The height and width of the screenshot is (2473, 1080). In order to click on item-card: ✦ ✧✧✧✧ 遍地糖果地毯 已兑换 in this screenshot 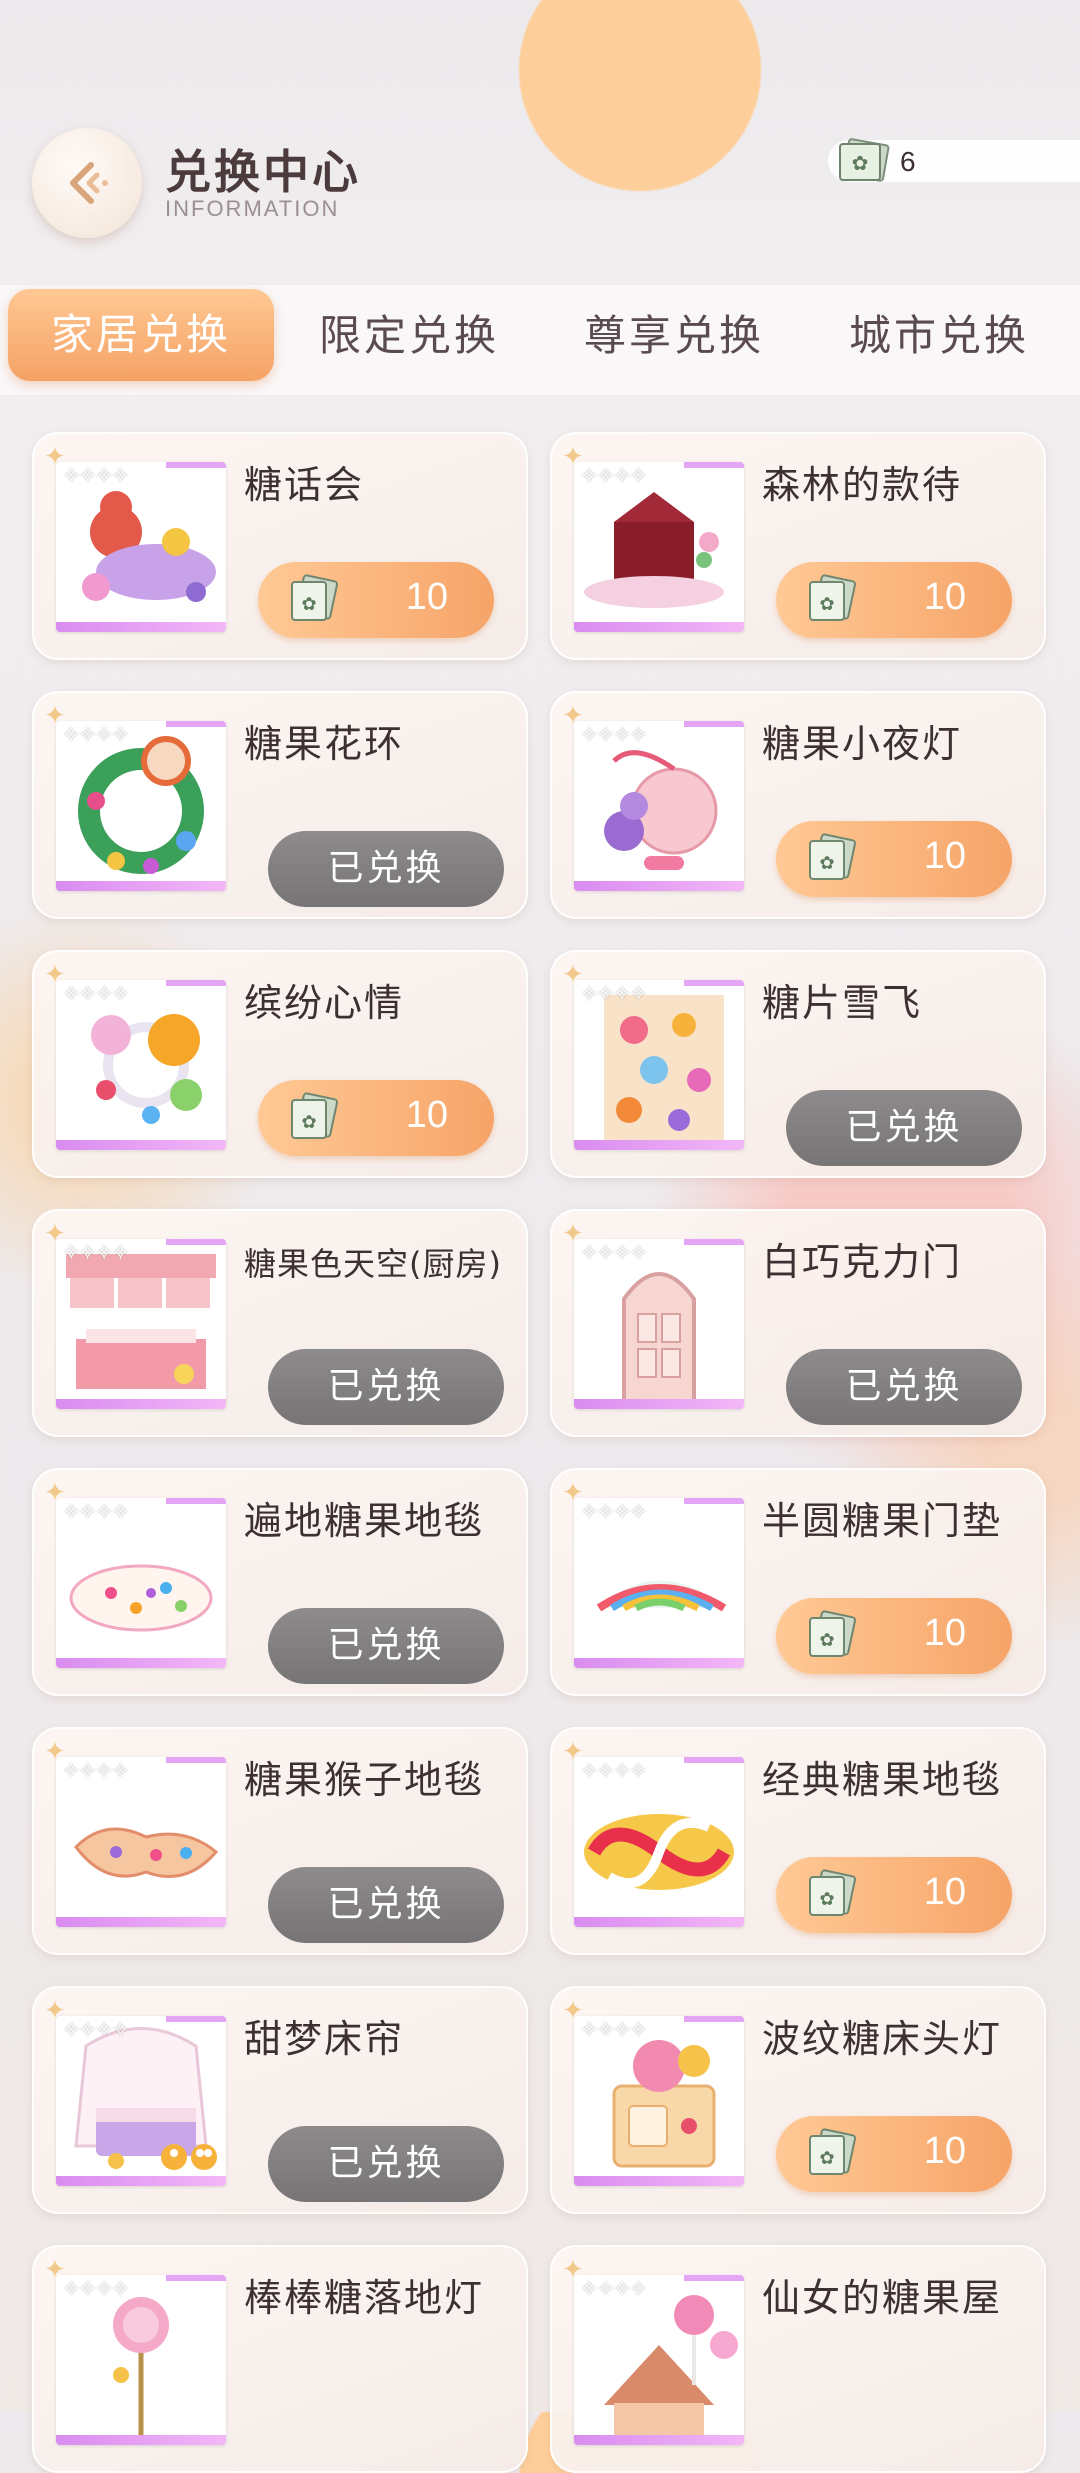, I will do `click(280, 1582)`.